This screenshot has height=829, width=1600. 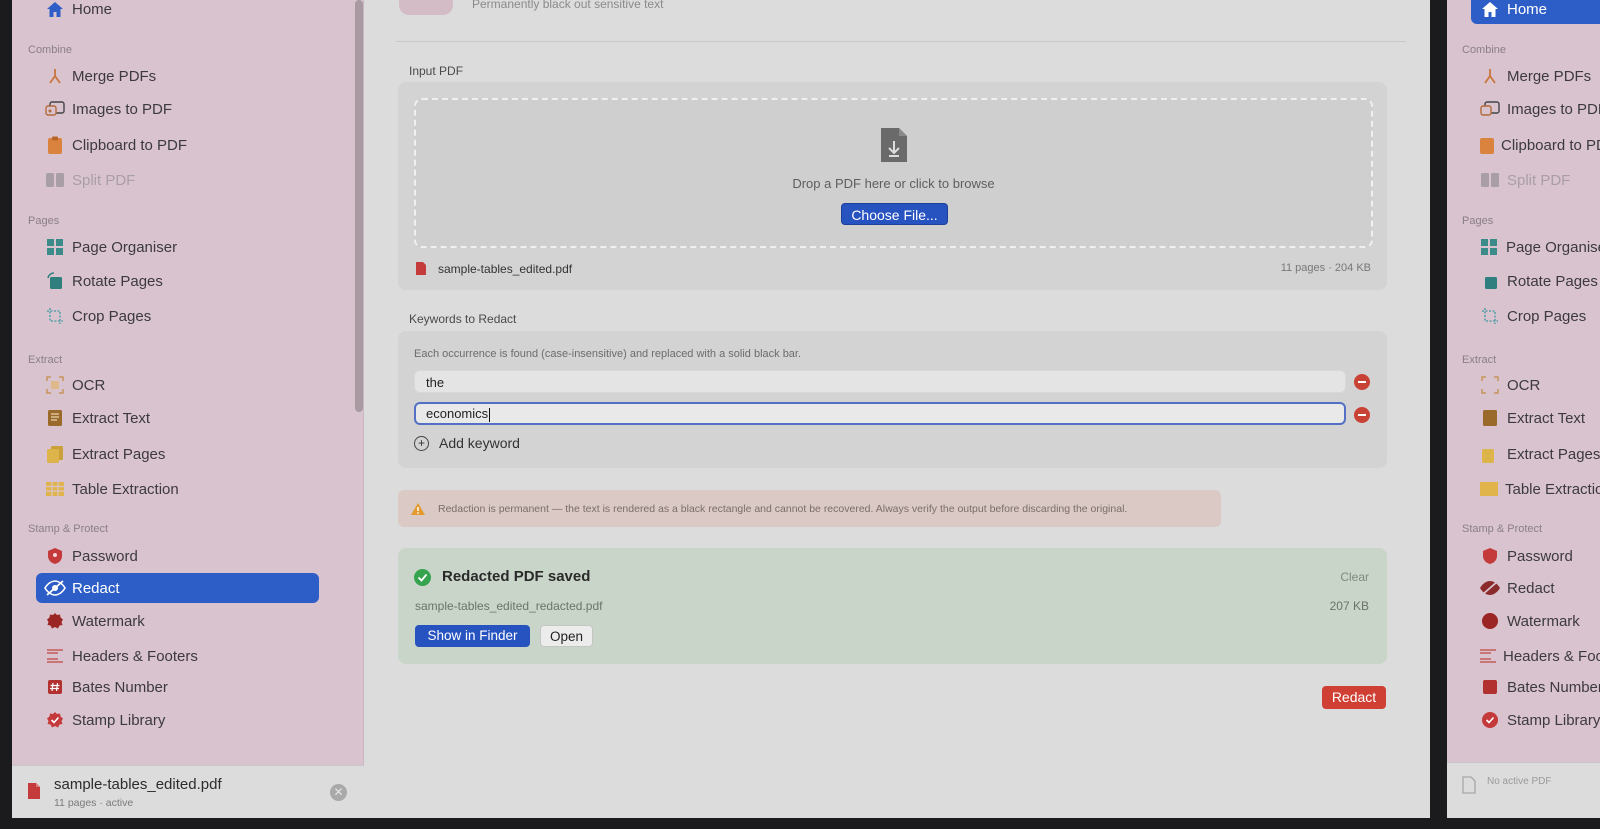 I want to click on sidebar-scroll-thumb, so click(x=359, y=206).